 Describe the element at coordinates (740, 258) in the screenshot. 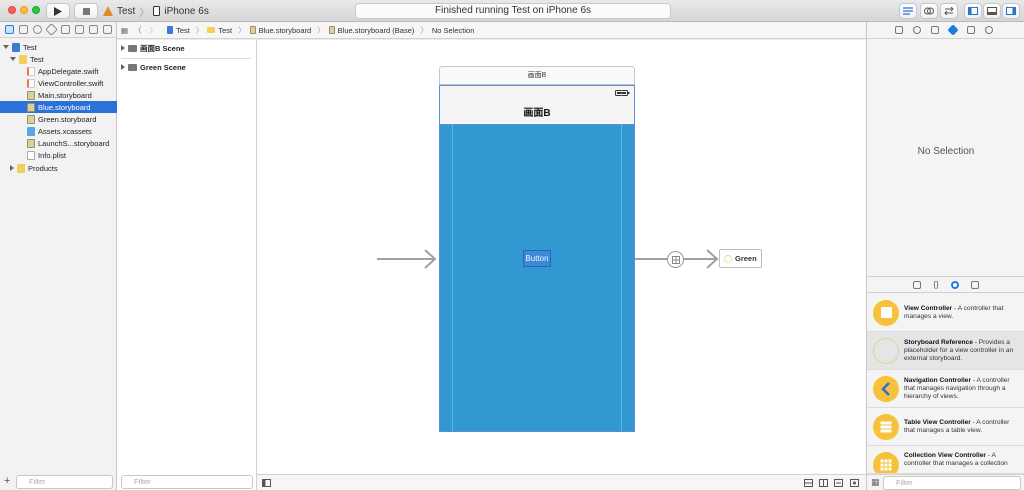

I see `storyboard-reference: Green` at that location.